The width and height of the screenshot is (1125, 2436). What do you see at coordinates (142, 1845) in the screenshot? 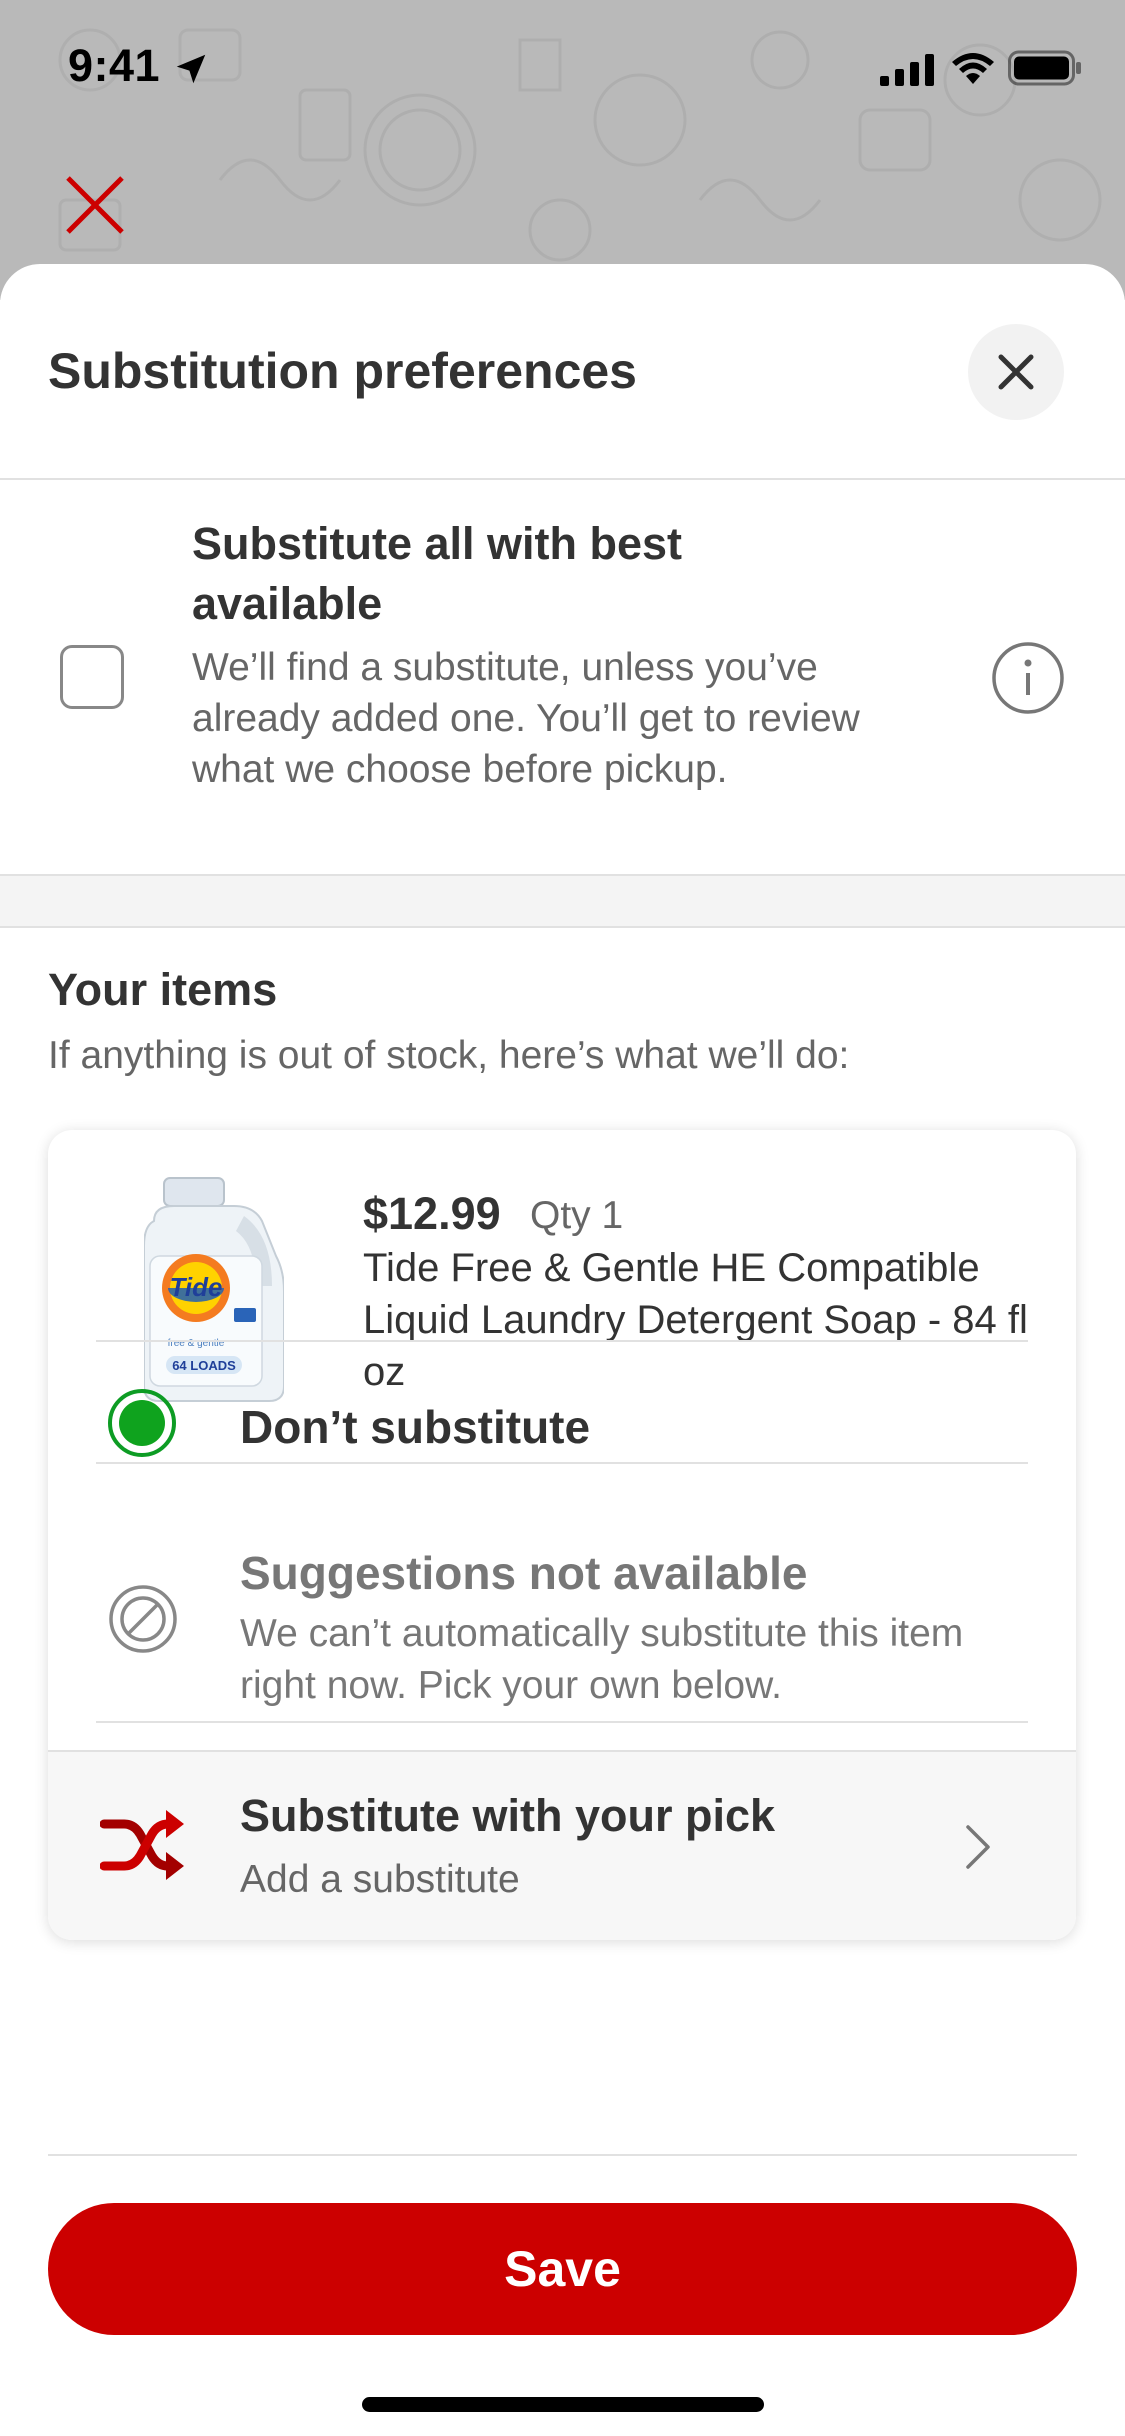
I see `shuffle-icon` at bounding box center [142, 1845].